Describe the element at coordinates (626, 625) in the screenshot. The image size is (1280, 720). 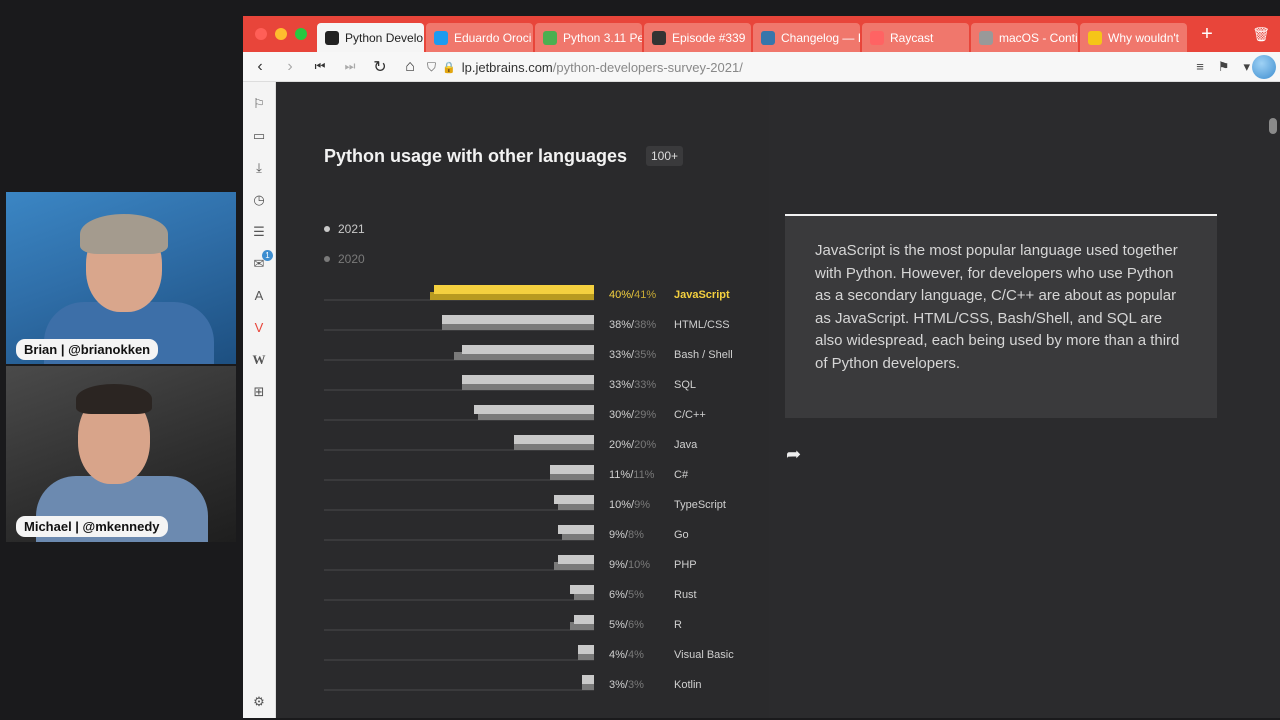
I see `value-label: 5%/6%` at that location.